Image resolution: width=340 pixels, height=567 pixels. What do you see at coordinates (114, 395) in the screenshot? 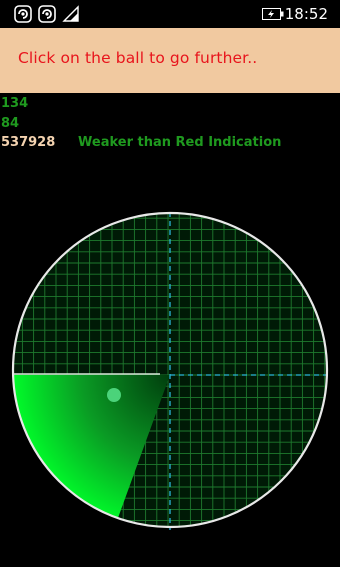
I see `target-ball` at bounding box center [114, 395].